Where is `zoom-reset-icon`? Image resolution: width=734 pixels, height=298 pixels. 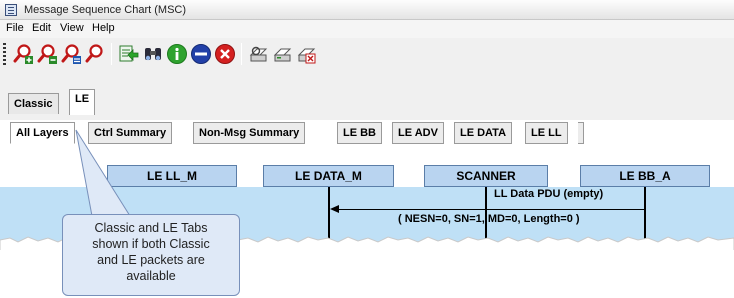
zoom-reset-icon is located at coordinates (95, 54).